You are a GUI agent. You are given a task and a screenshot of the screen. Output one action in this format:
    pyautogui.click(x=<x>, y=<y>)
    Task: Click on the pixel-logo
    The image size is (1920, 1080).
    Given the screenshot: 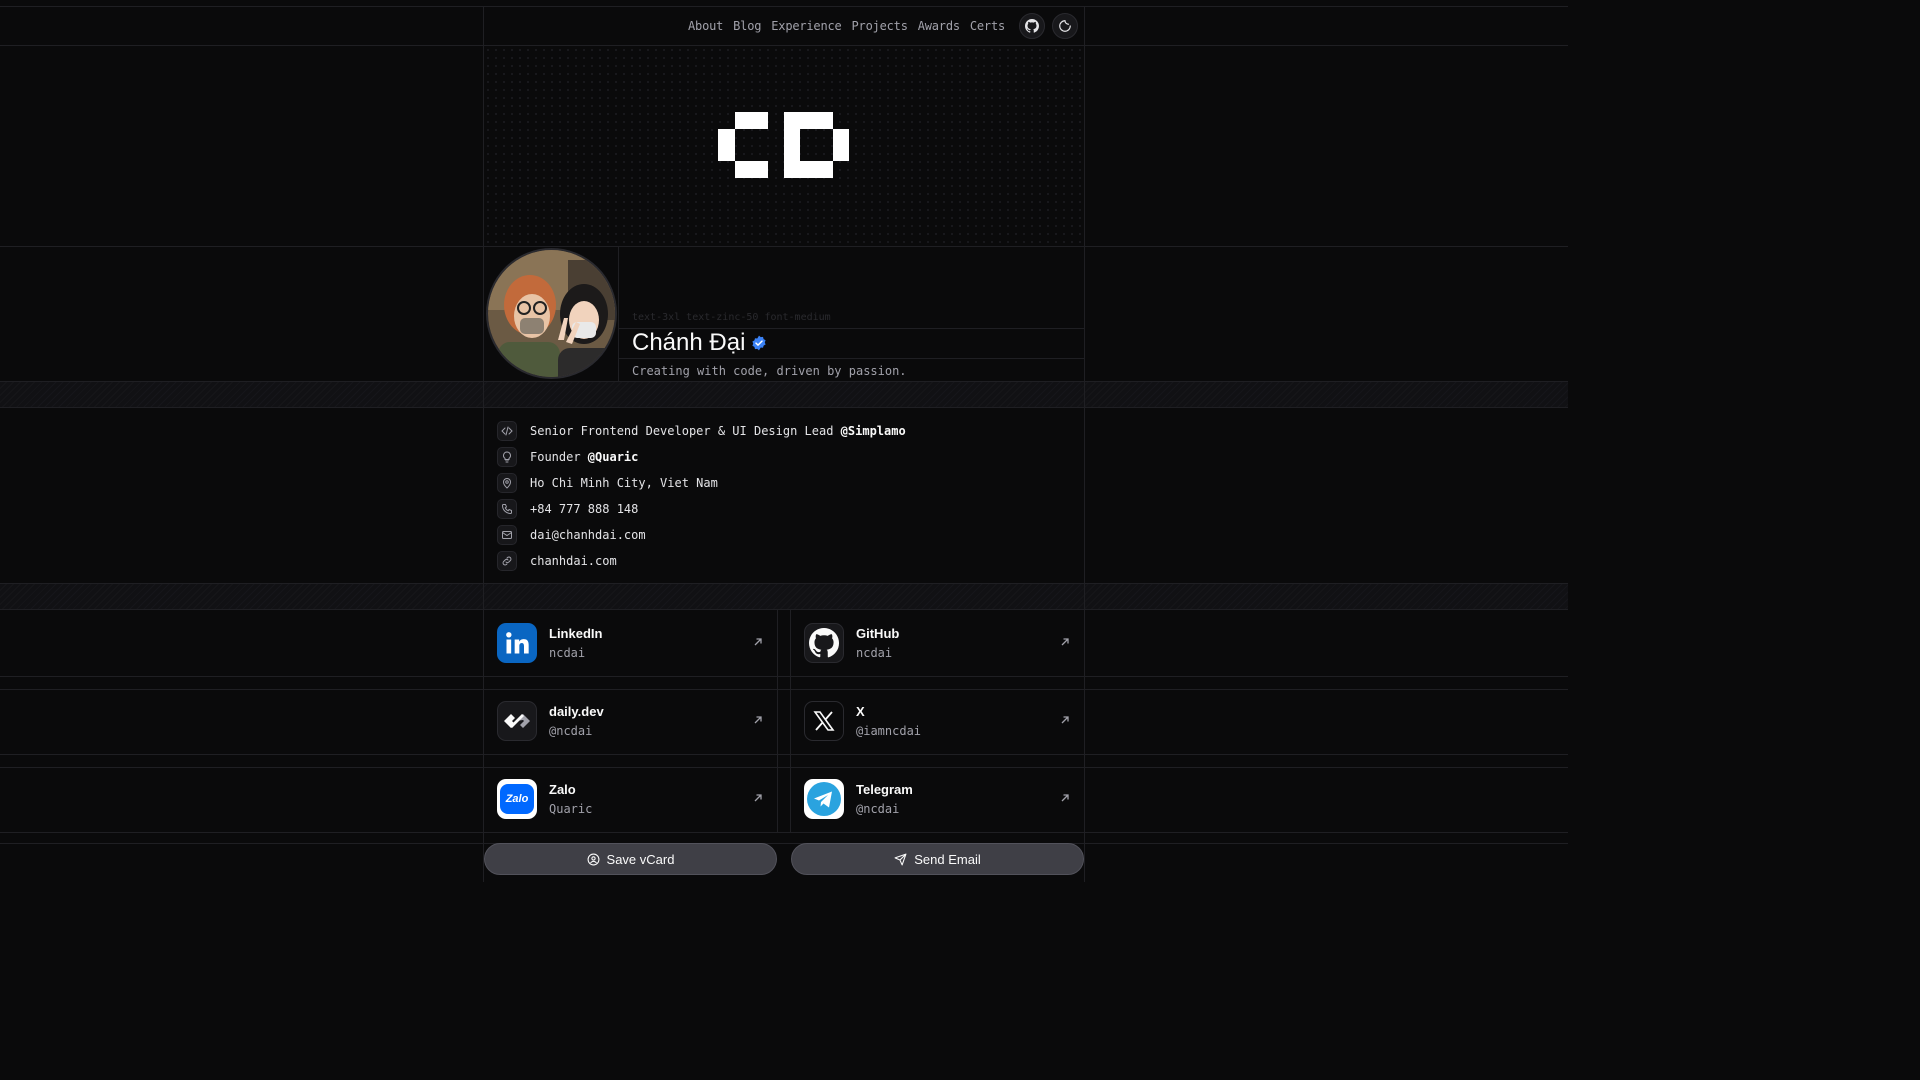 What is the action you would take?
    pyautogui.click(x=783, y=145)
    